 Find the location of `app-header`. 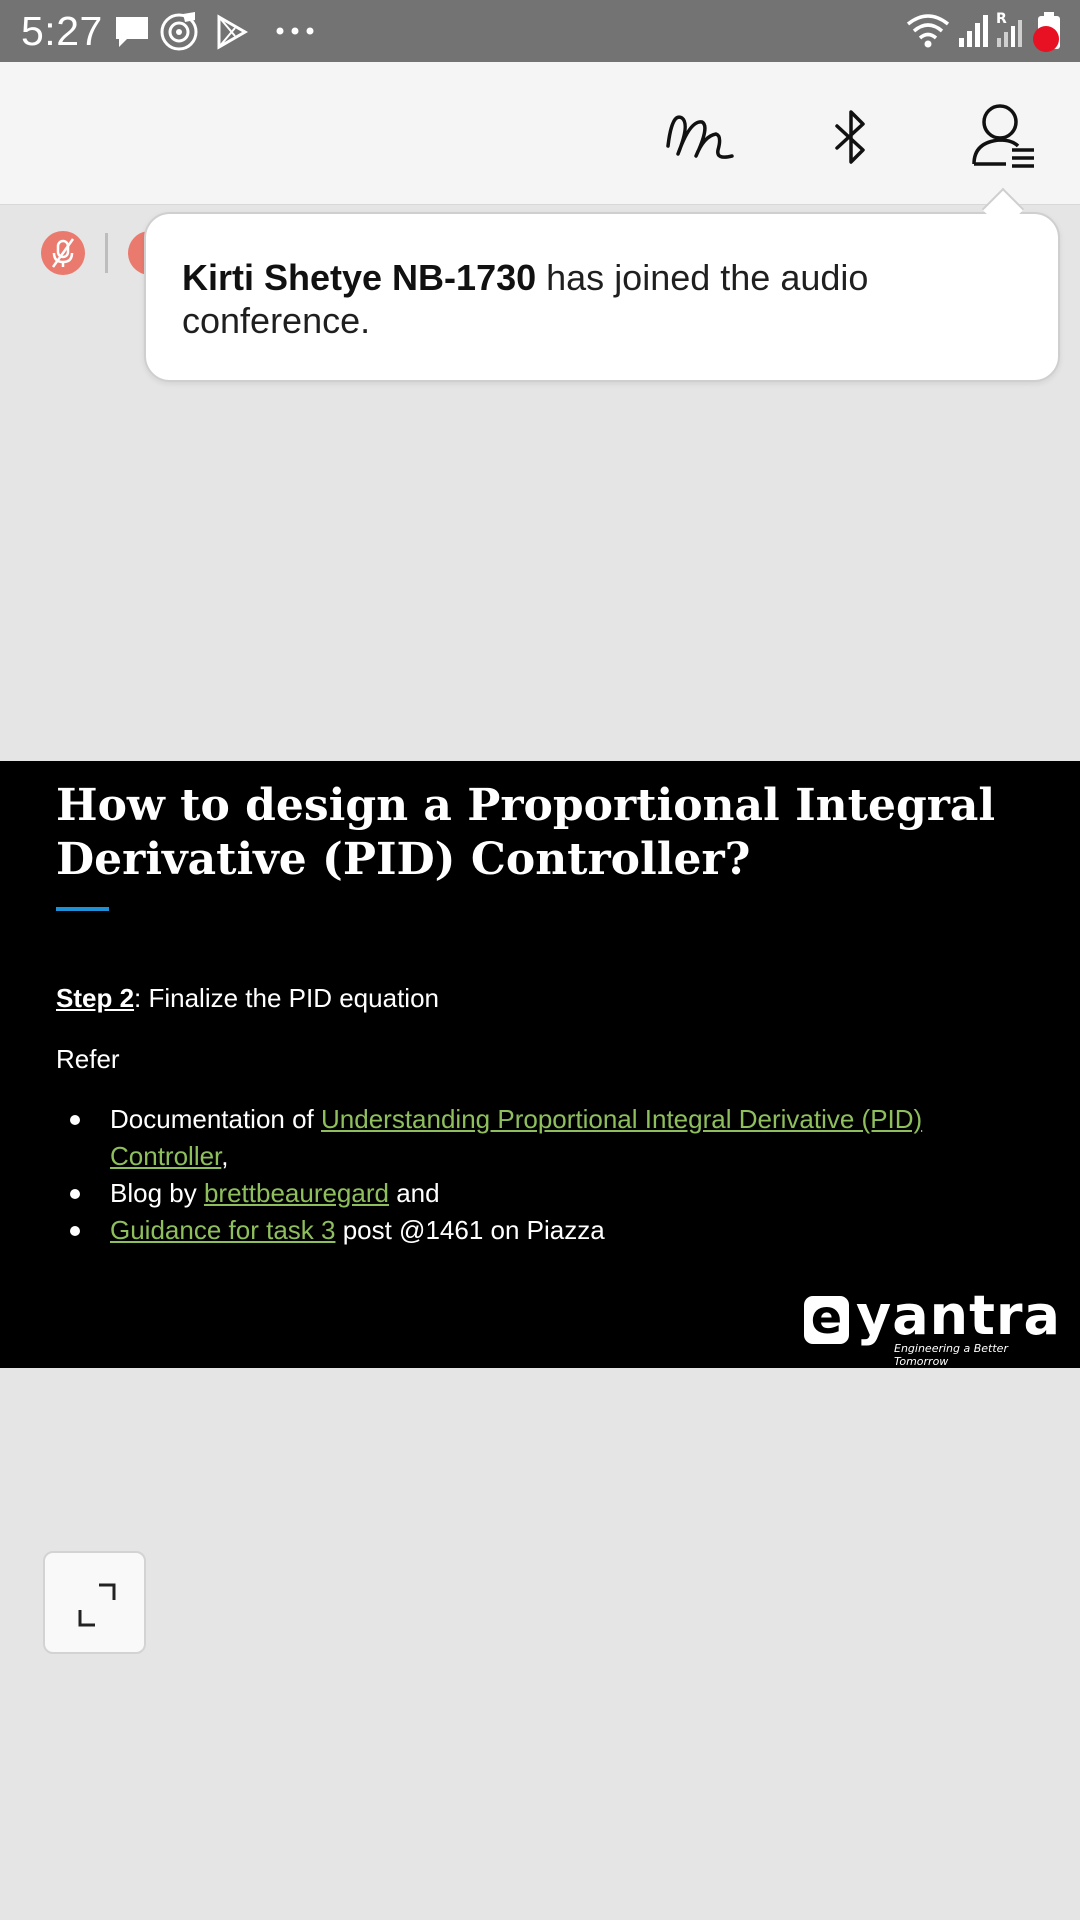

app-header is located at coordinates (540, 133).